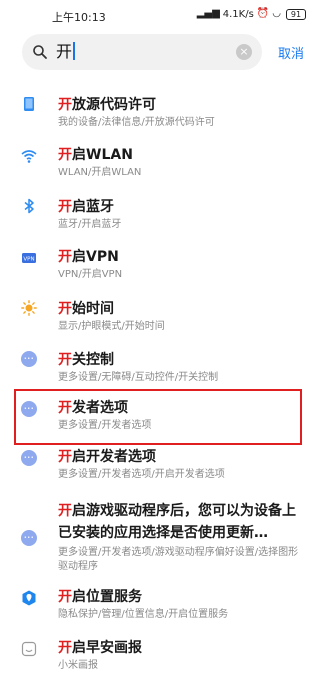 The height and width of the screenshot is (693, 320). What do you see at coordinates (100, 172) in the screenshot?
I see `result-path: WLAN/开启WLAN` at bounding box center [100, 172].